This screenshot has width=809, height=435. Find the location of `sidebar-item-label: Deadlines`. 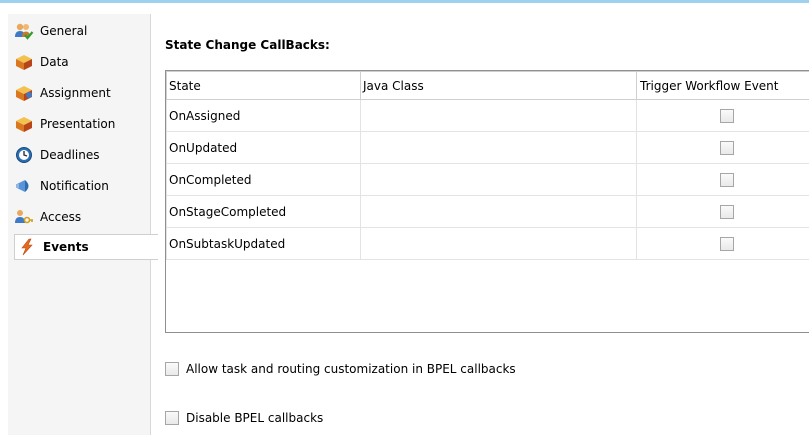

sidebar-item-label: Deadlines is located at coordinates (70, 155).